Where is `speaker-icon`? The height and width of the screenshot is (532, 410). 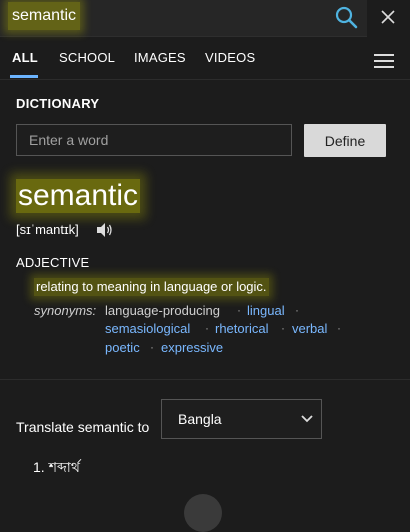
speaker-icon is located at coordinates (105, 230).